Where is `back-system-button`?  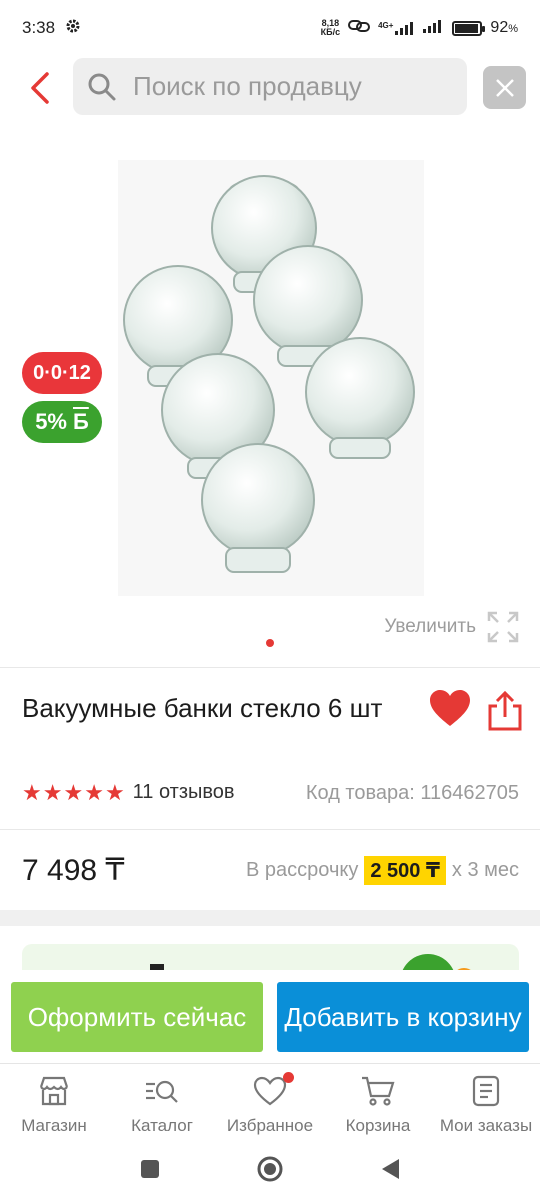 back-system-button is located at coordinates (390, 1171).